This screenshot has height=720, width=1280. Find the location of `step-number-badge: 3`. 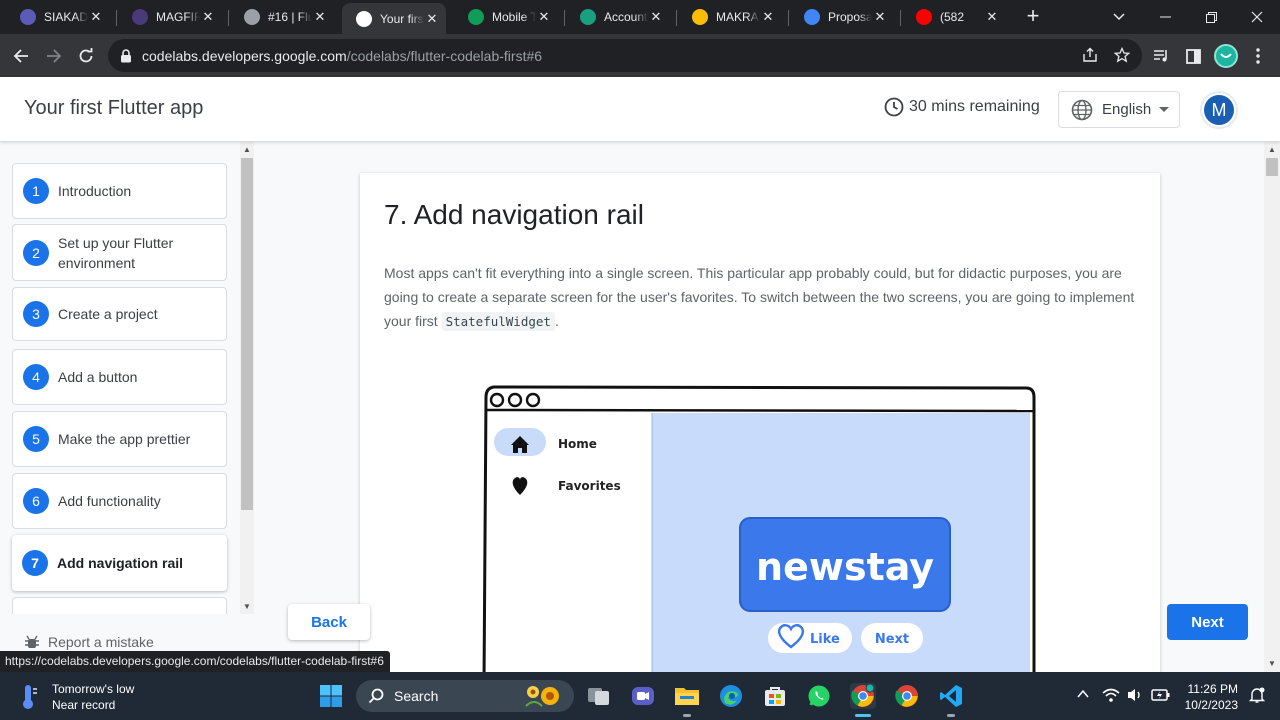

step-number-badge: 3 is located at coordinates (36, 314).